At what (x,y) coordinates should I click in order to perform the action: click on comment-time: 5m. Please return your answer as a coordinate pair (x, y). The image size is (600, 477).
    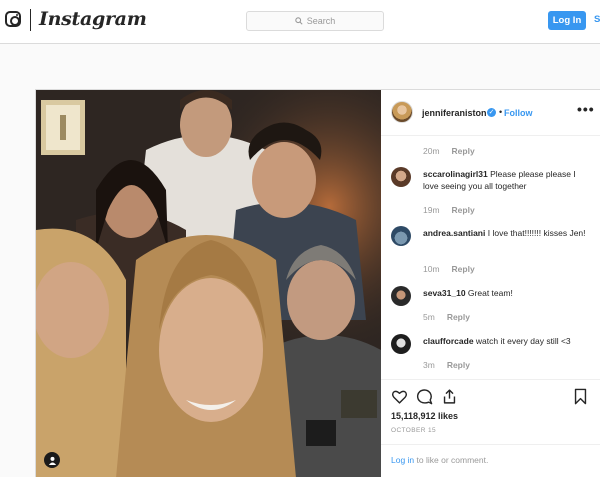
    Looking at the image, I should click on (429, 317).